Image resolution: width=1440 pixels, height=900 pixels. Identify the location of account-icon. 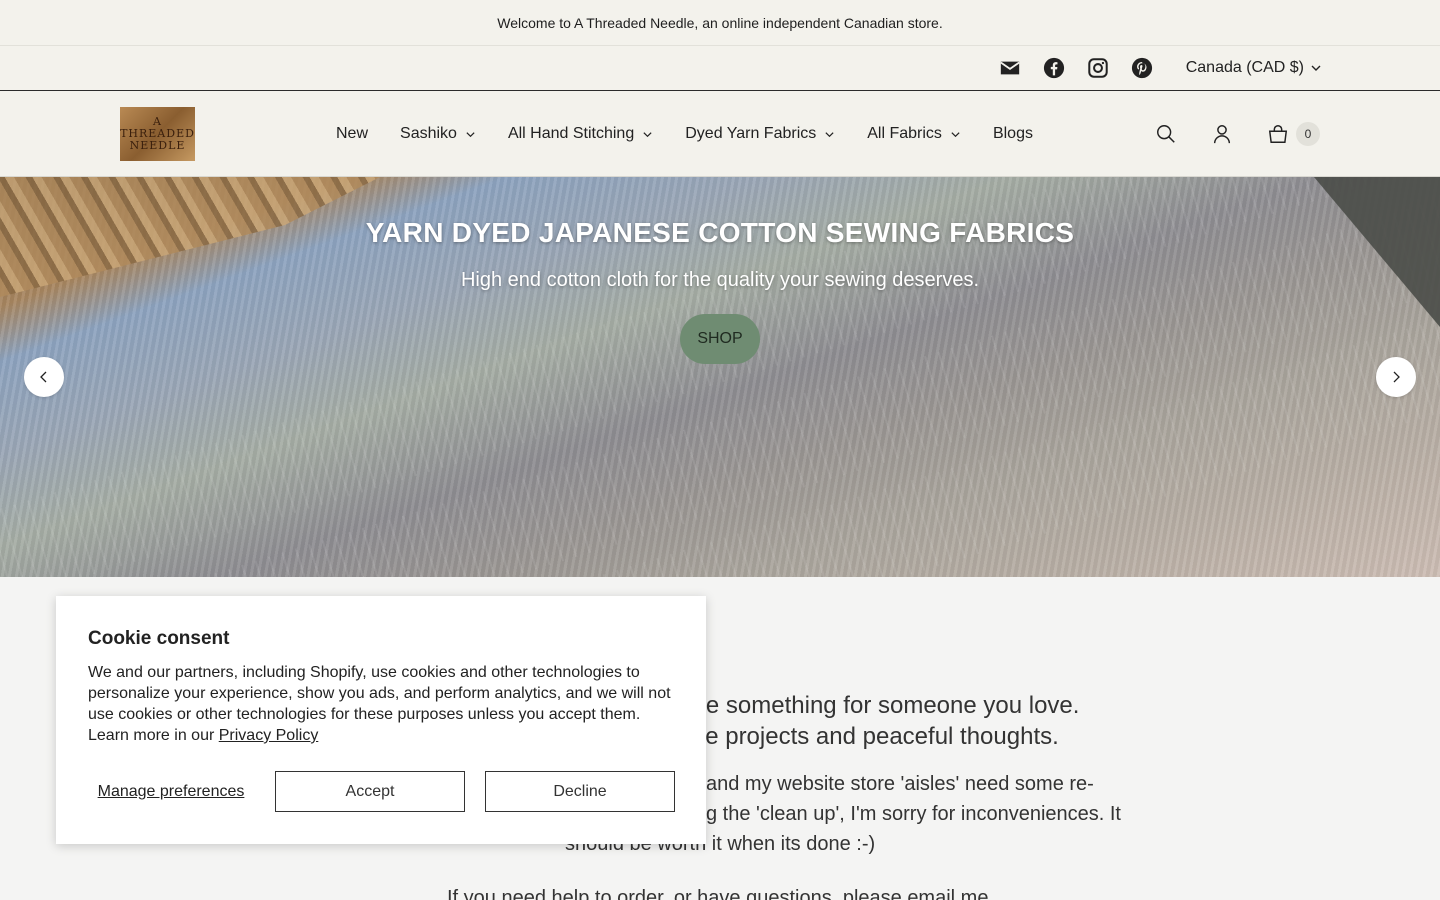
(1222, 134).